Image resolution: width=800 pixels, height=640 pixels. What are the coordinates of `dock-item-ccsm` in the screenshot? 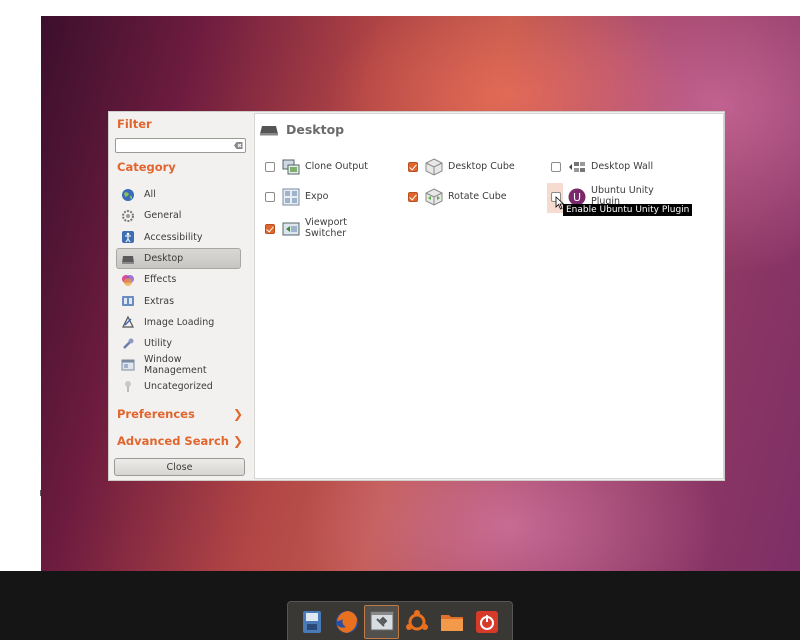 It's located at (311, 622).